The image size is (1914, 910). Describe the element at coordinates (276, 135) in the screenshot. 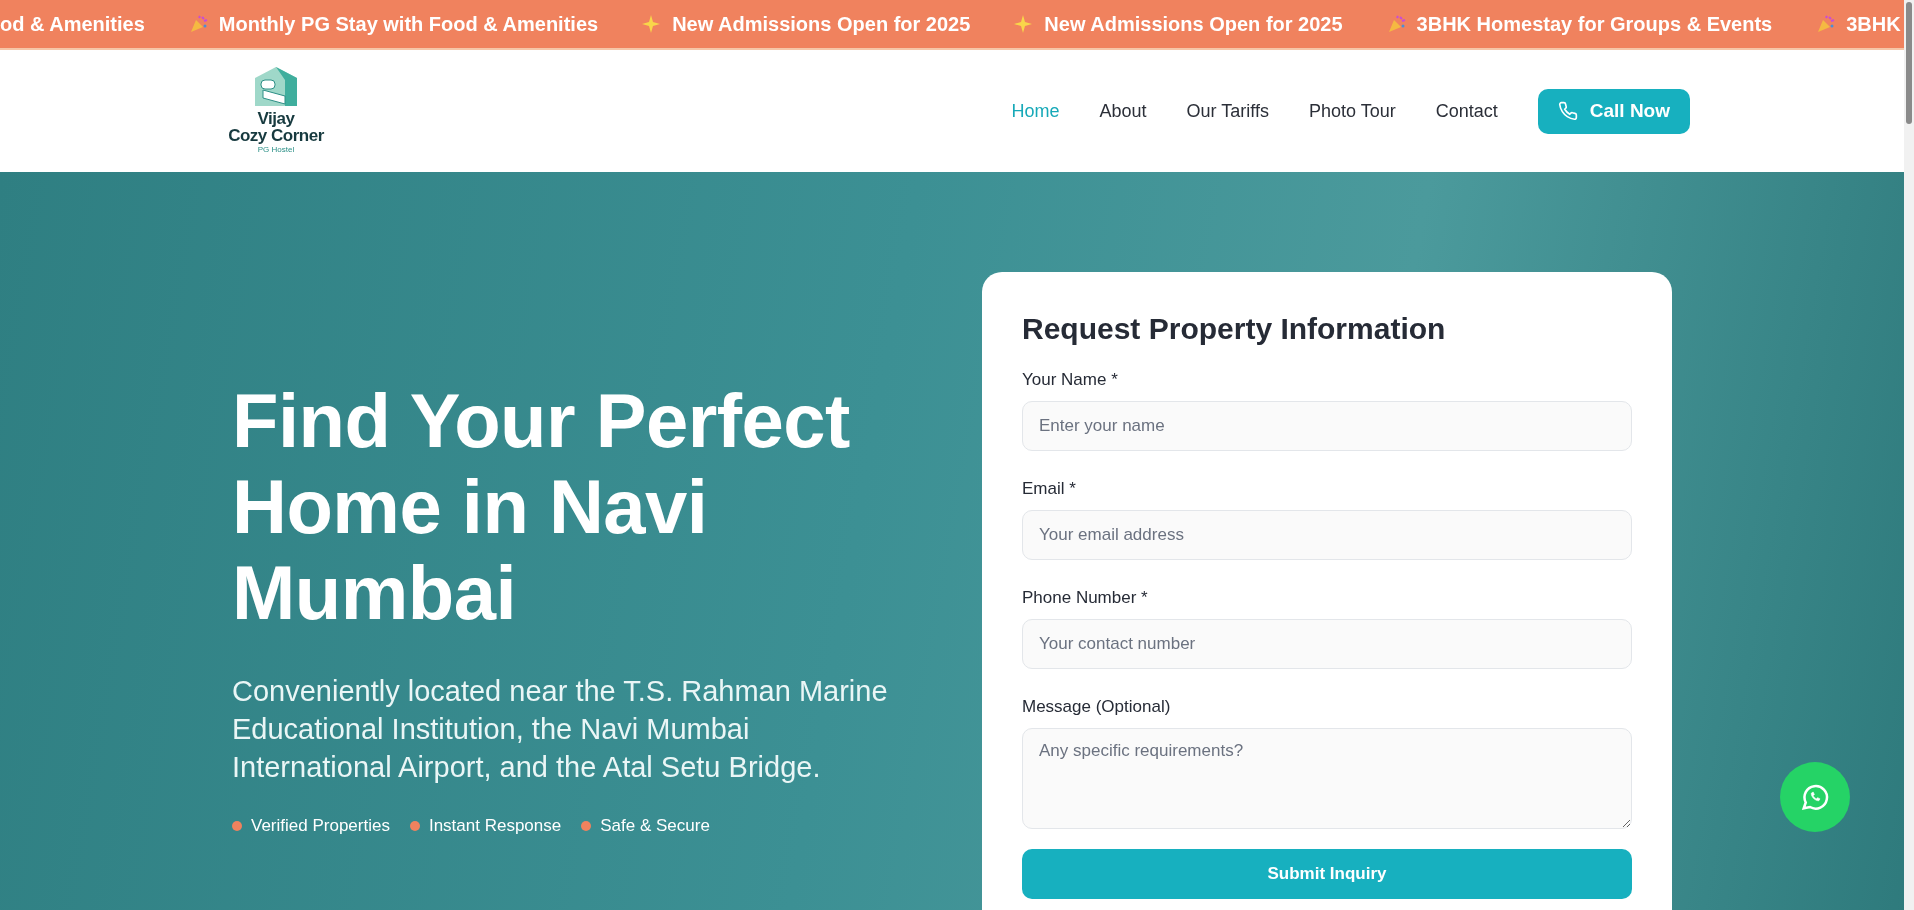

I see `logo-text: Cozy Corner` at that location.